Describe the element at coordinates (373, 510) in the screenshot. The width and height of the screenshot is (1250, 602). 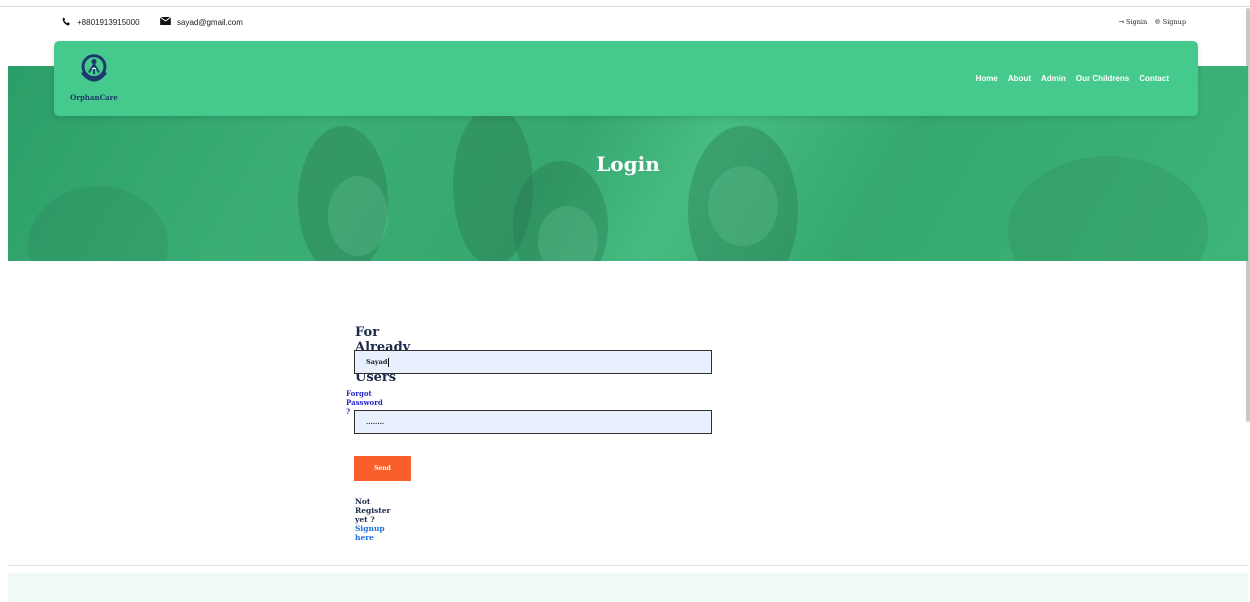
I see `register-prompt-text: Not Register yet ?` at that location.